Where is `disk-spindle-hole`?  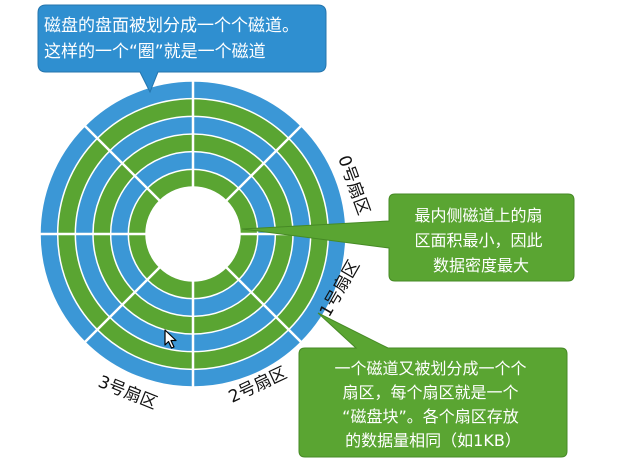
disk-spindle-hole is located at coordinates (193, 234).